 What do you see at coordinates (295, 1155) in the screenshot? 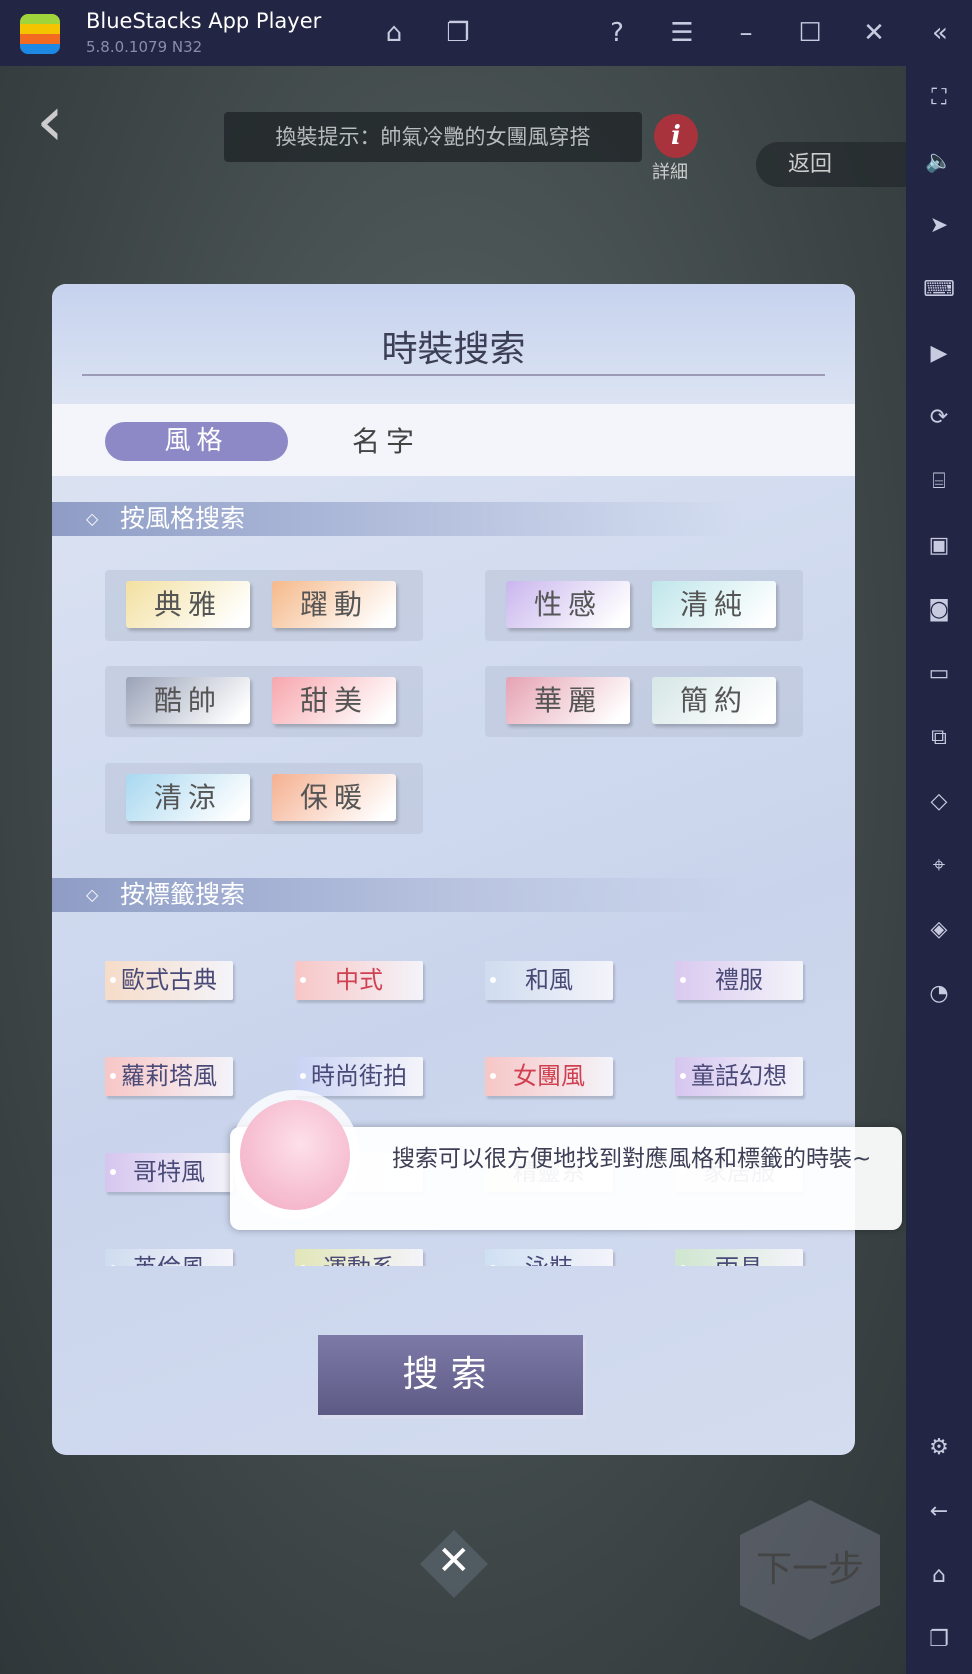
I see `mascot-image` at bounding box center [295, 1155].